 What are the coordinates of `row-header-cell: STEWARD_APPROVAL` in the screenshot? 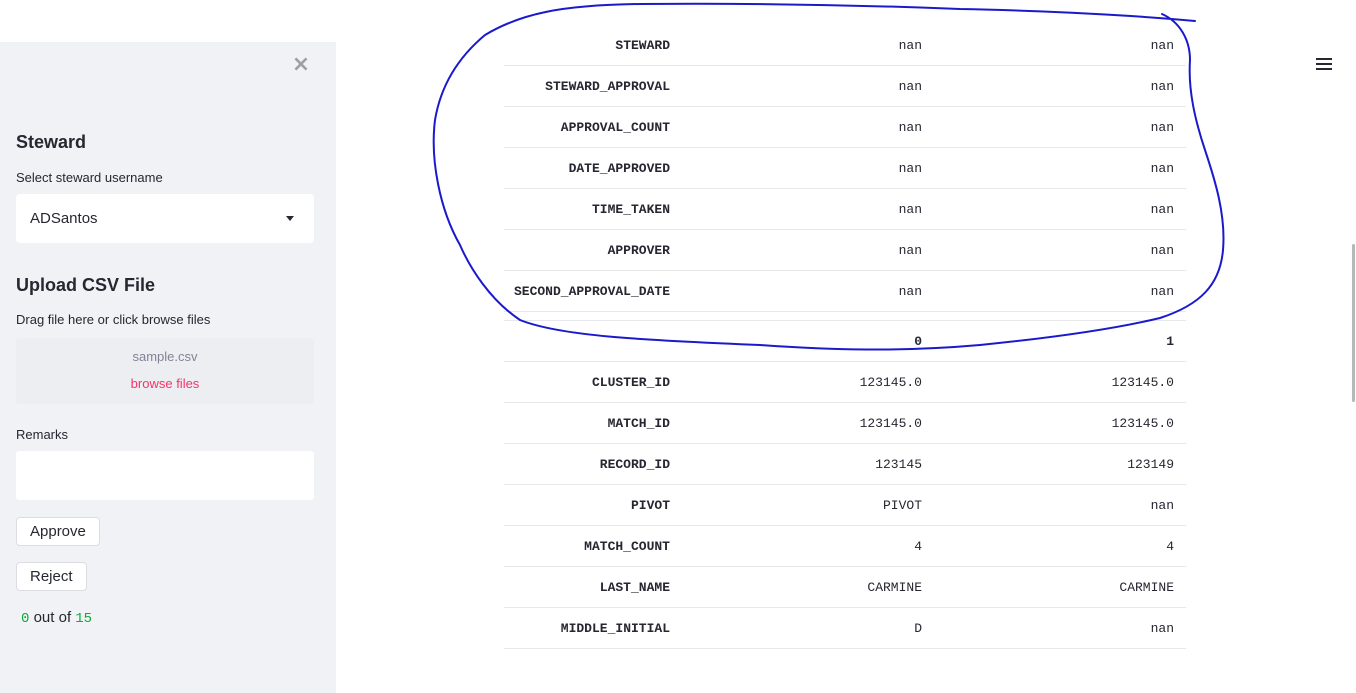 It's located at (607, 86).